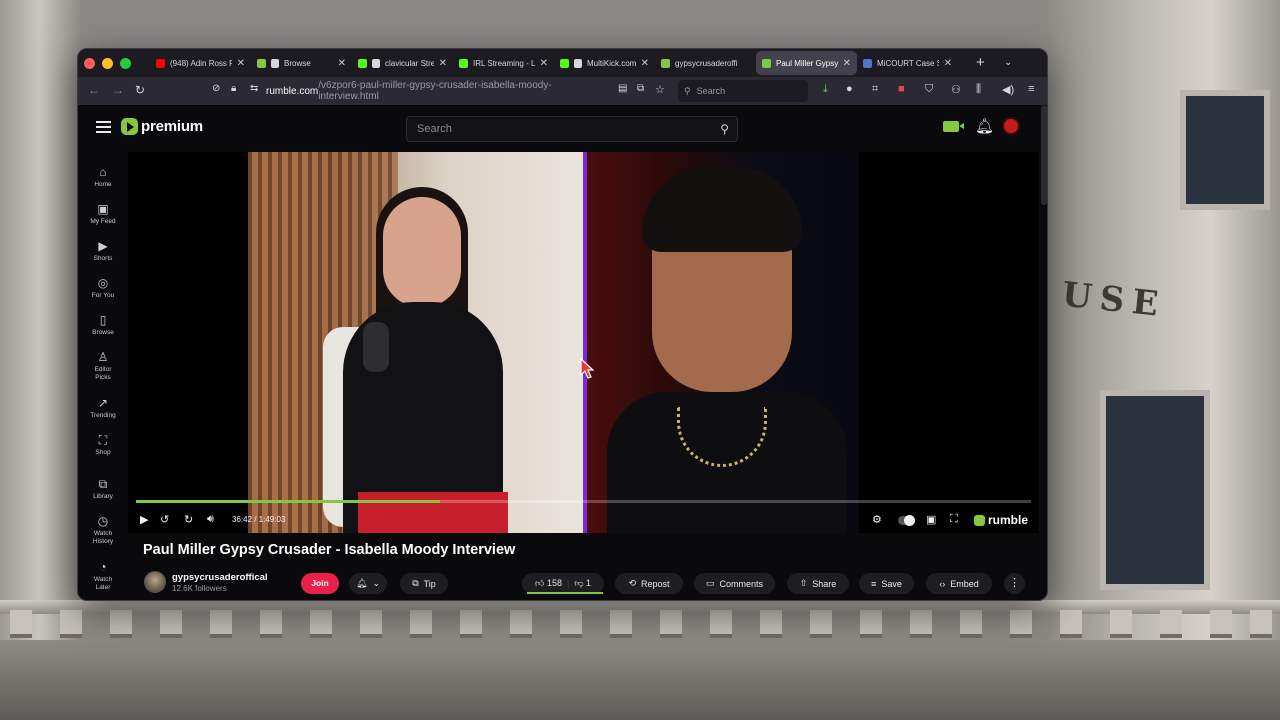 This screenshot has width=1280, height=720. I want to click on user-avatar, so click(1011, 126).